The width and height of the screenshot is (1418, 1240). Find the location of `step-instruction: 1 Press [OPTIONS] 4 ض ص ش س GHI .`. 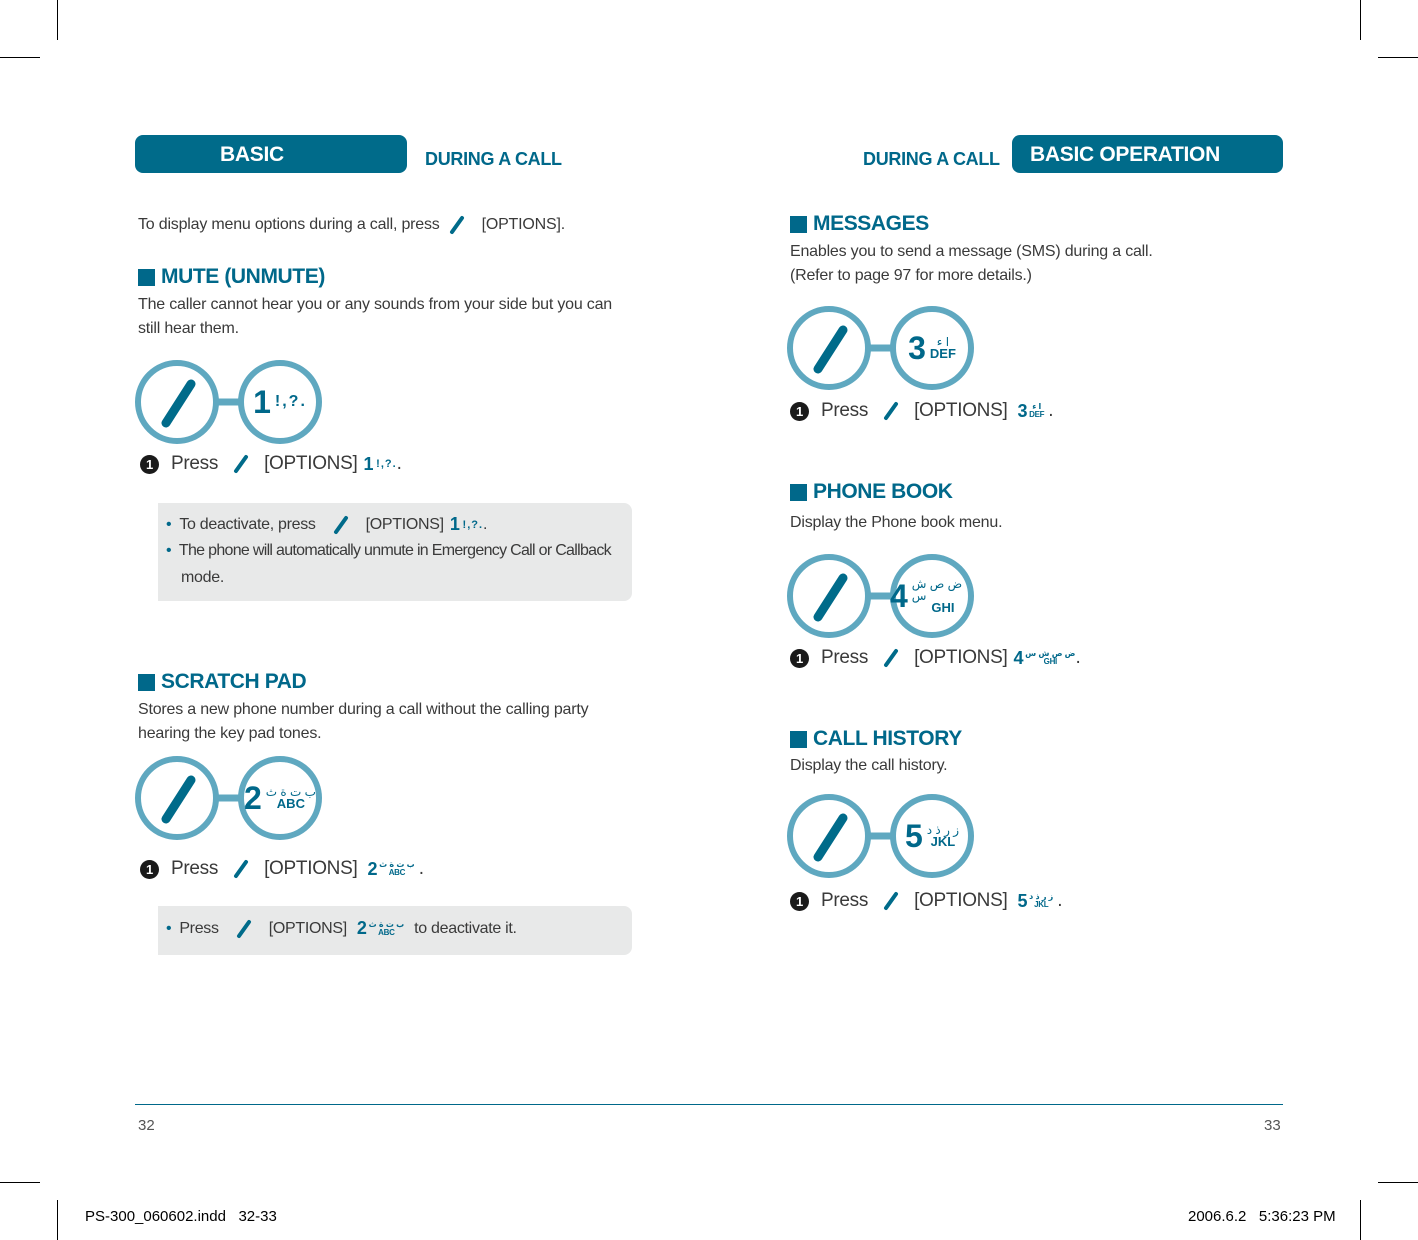

step-instruction: 1 Press [OPTIONS] 4 ض ص ش س GHI . is located at coordinates (935, 658).